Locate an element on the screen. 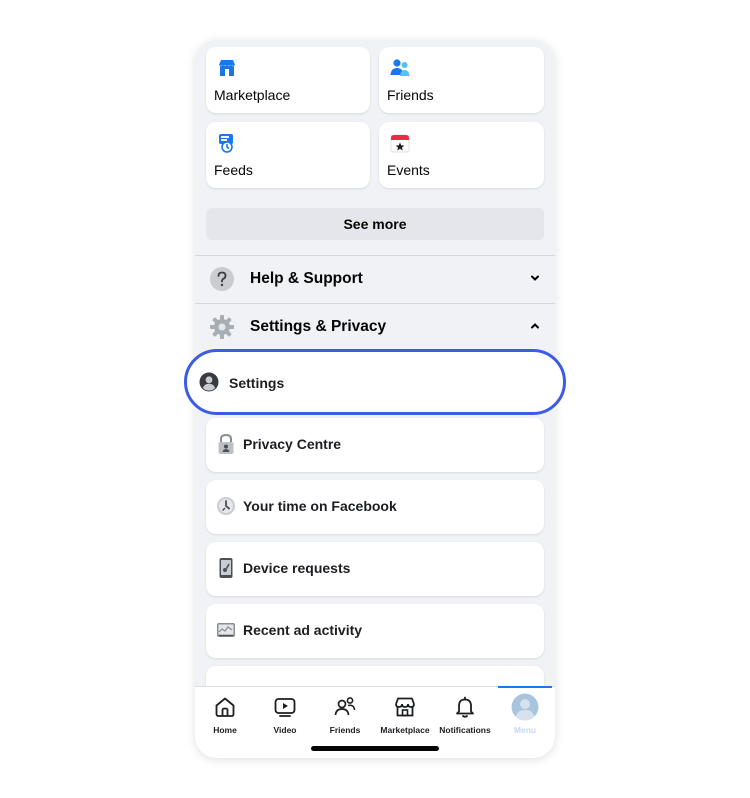  tab-notifications: Notifications is located at coordinates (465, 715).